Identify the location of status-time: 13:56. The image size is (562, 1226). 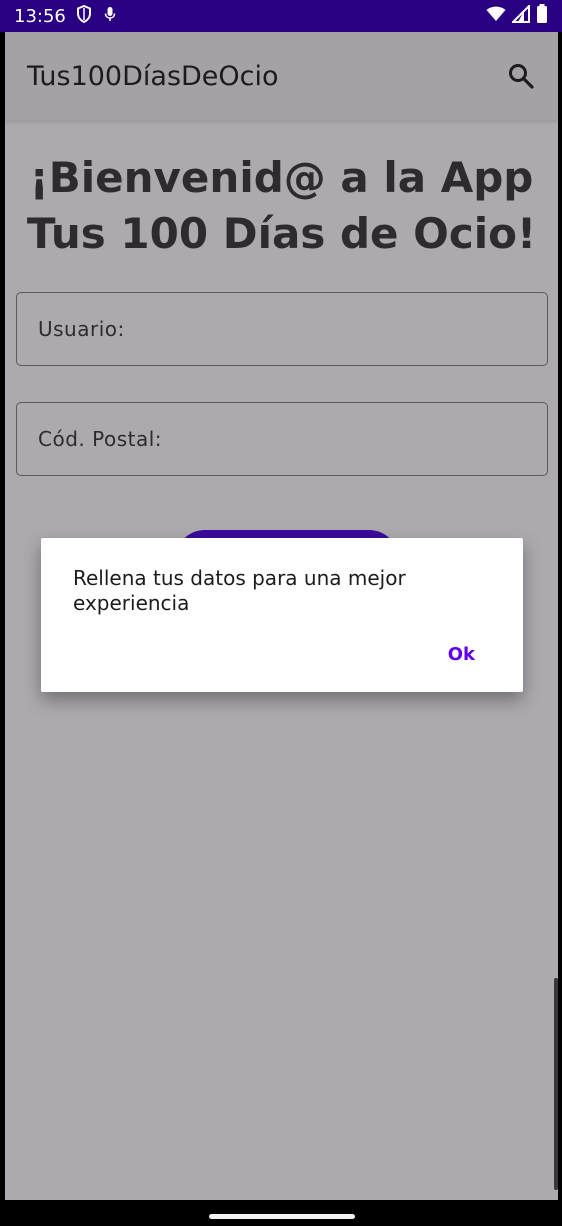
(40, 16).